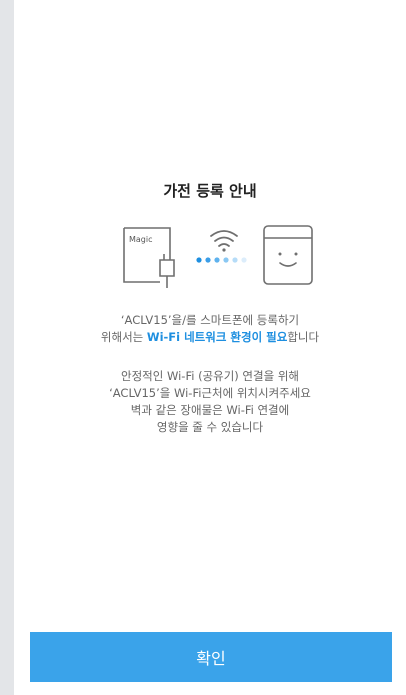  I want to click on message1-line2-prefix: 위해서는, so click(123, 337).